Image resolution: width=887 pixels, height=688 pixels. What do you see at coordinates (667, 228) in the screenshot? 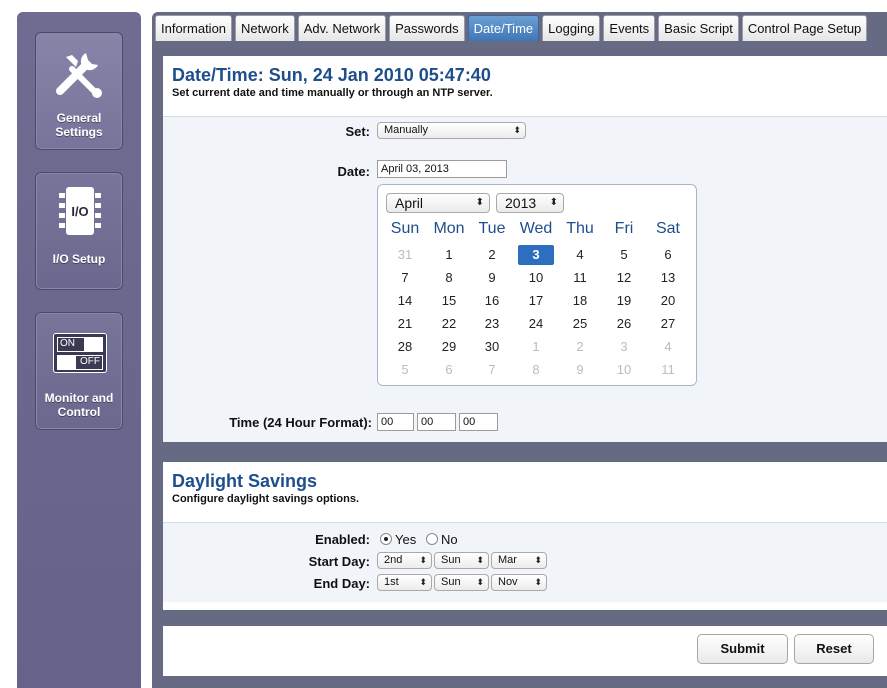
I see `weekday-header: Sat` at bounding box center [667, 228].